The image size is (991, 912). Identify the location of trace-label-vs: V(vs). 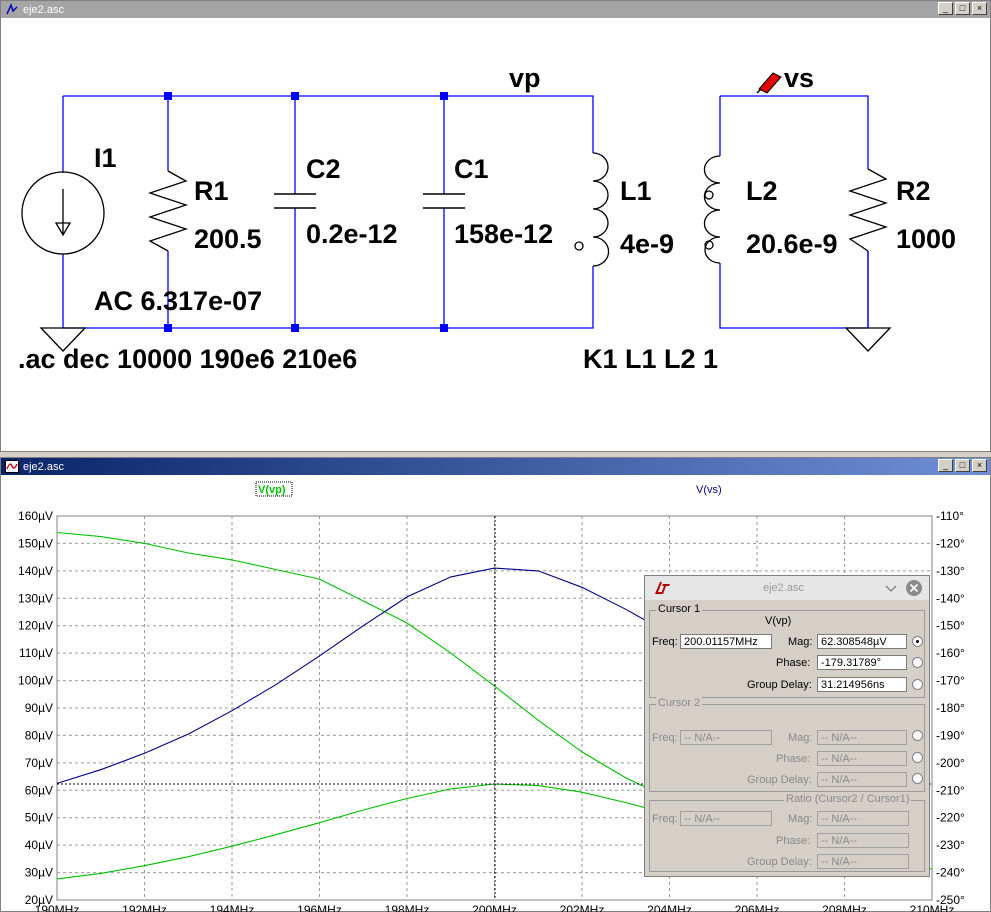
(709, 490).